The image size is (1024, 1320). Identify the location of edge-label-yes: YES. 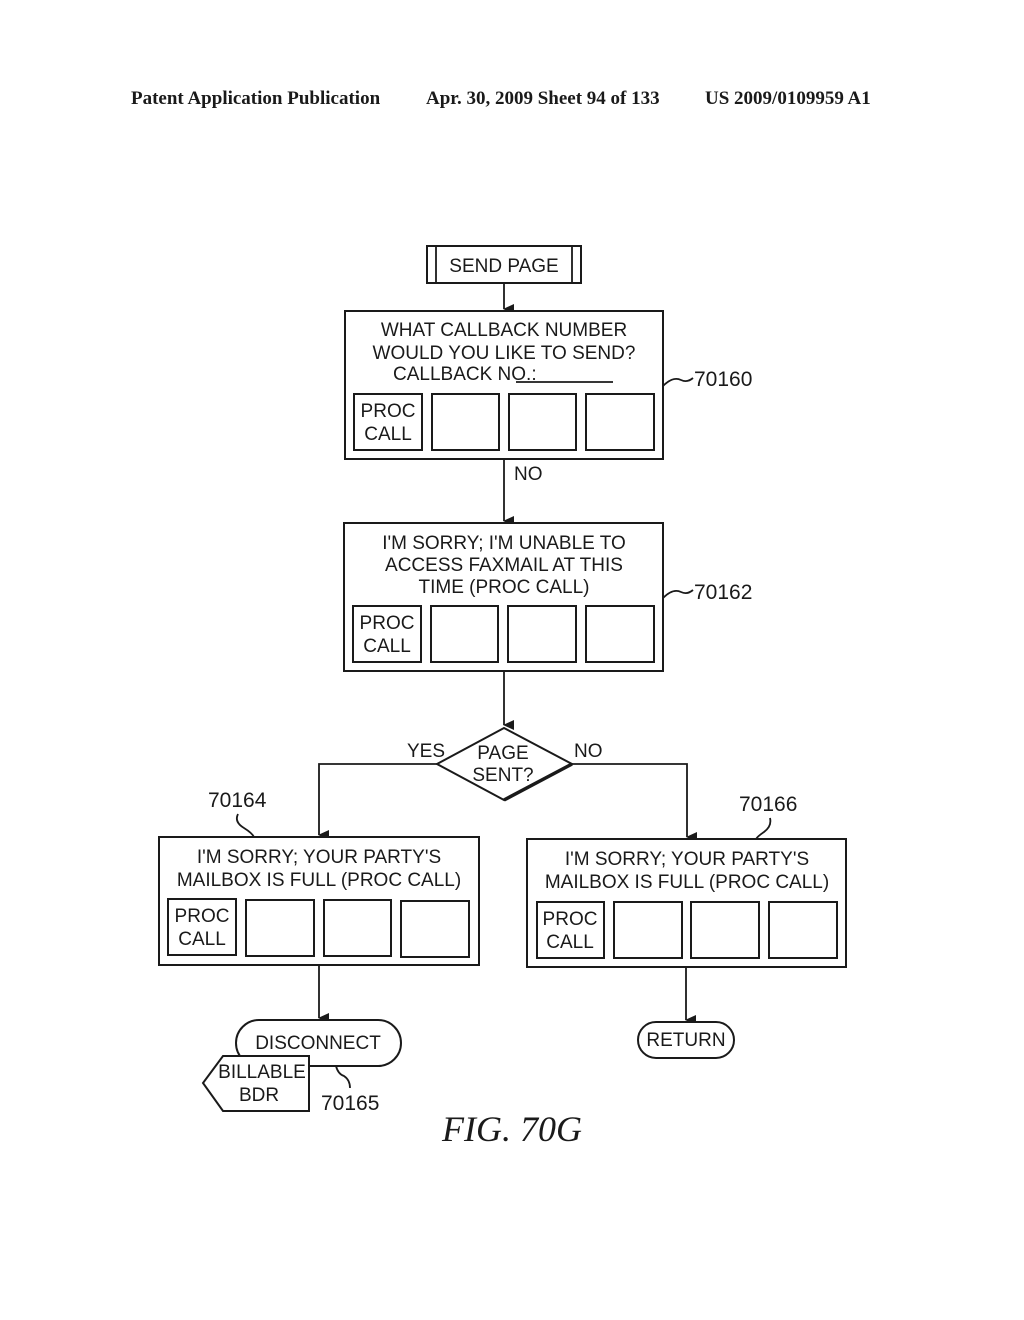
(426, 751).